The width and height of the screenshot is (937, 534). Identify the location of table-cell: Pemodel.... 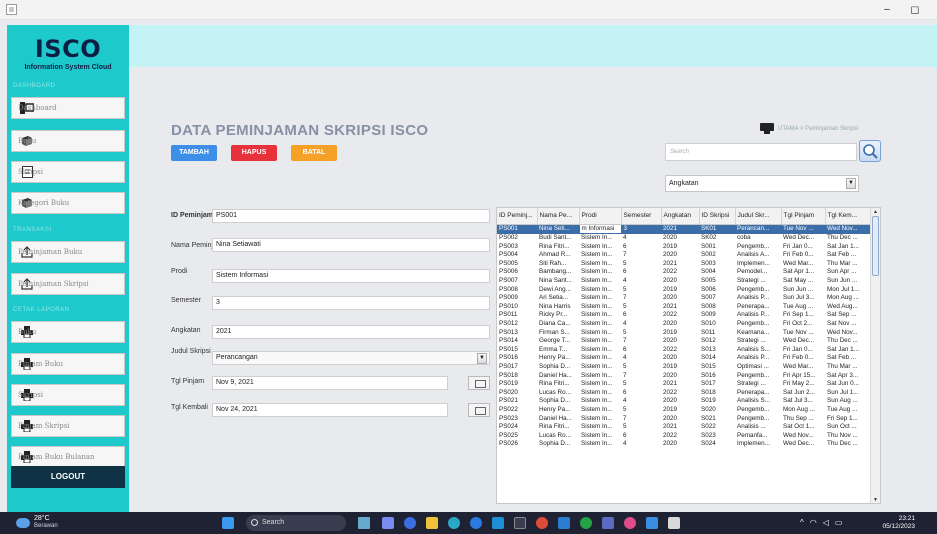
(758, 272).